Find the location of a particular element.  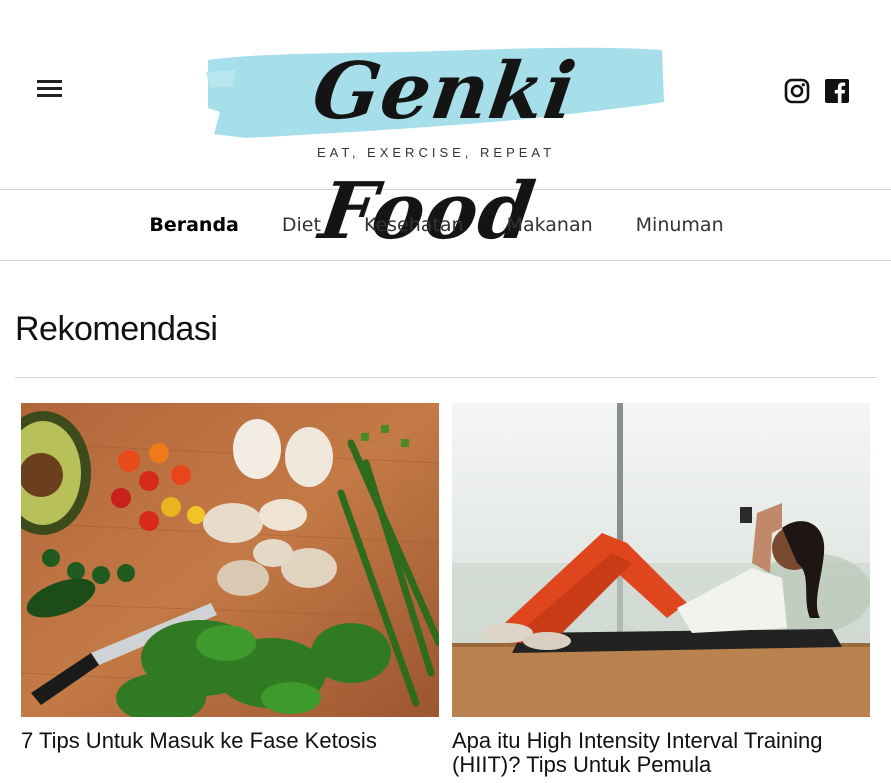

tagline: EAT, EXERCISE, REPEAT is located at coordinates (436, 152).